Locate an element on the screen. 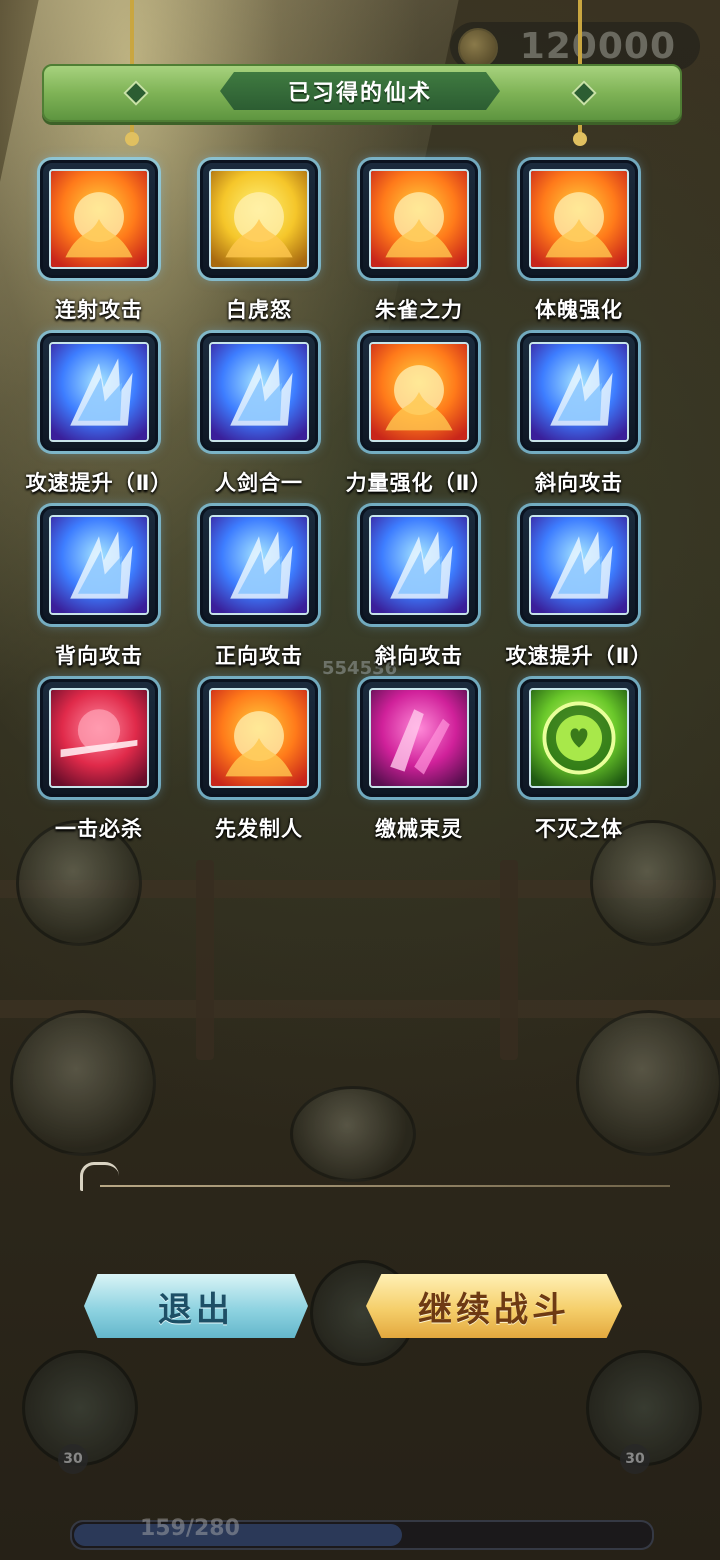  title-plate: 已习得的仙术 is located at coordinates (360, 91).